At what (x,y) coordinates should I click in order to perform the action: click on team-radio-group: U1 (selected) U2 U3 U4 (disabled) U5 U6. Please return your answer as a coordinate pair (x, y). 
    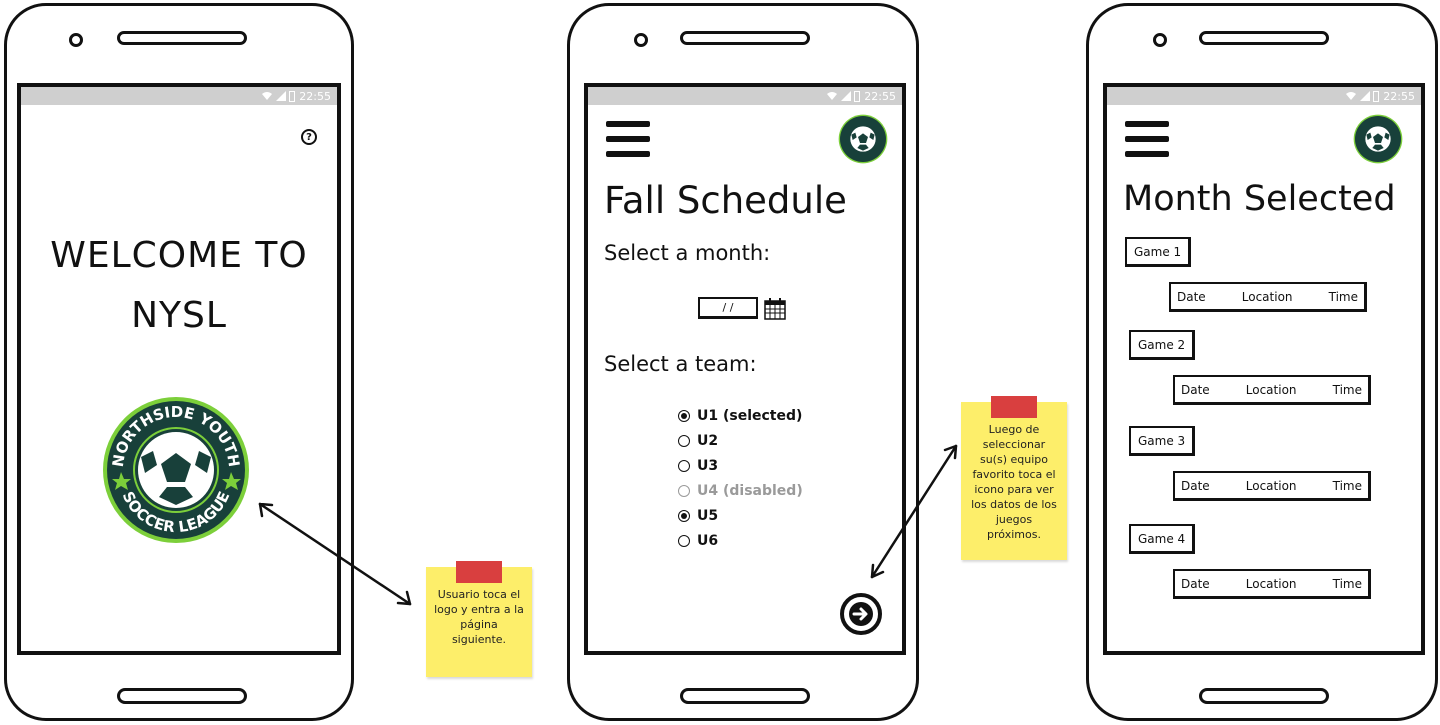
    Looking at the image, I should click on (740, 478).